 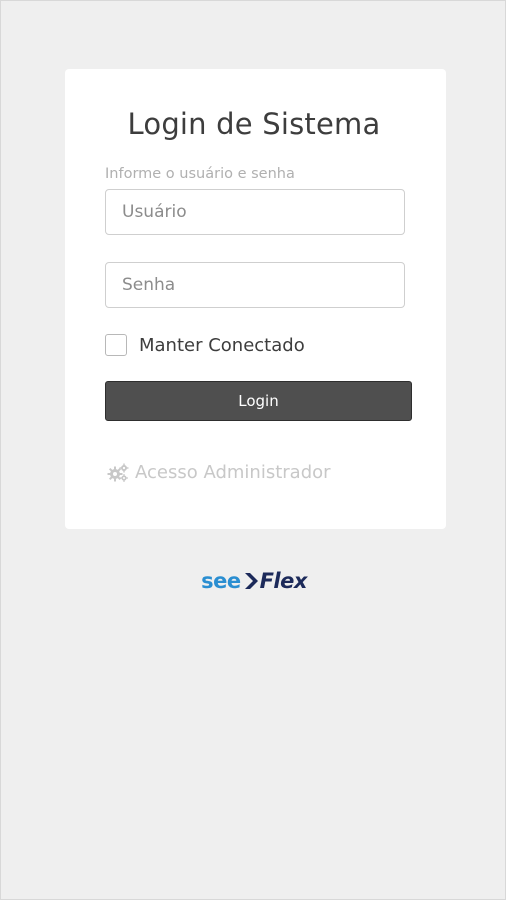 I want to click on chevron-right-icon, so click(x=251, y=581).